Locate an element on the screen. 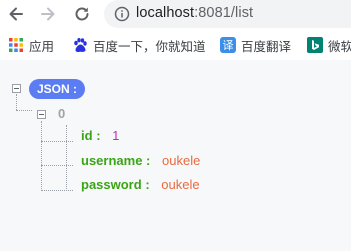 The height and width of the screenshot is (251, 351). field-key: password is located at coordinates (111, 184).